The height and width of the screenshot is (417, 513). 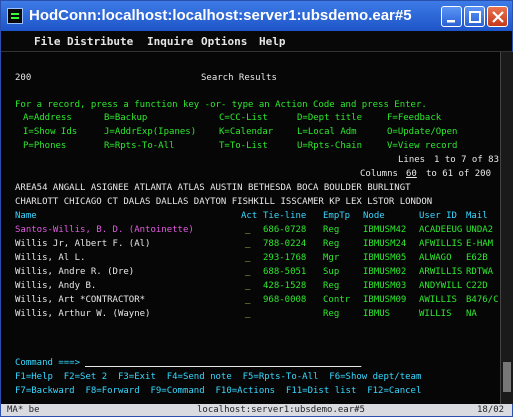 What do you see at coordinates (75, 272) in the screenshot?
I see `row-name: Willis, Andre R. (Dre)` at bounding box center [75, 272].